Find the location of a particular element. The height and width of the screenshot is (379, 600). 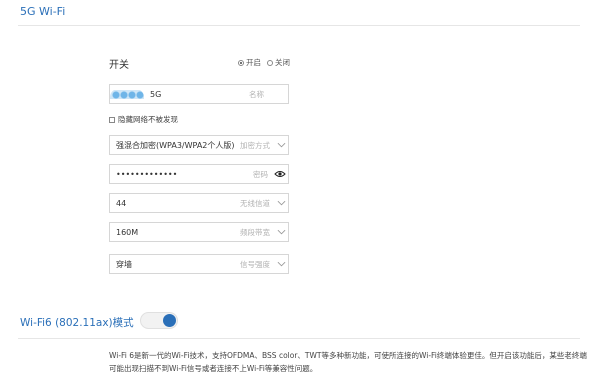

channel-value: 44 is located at coordinates (121, 203).